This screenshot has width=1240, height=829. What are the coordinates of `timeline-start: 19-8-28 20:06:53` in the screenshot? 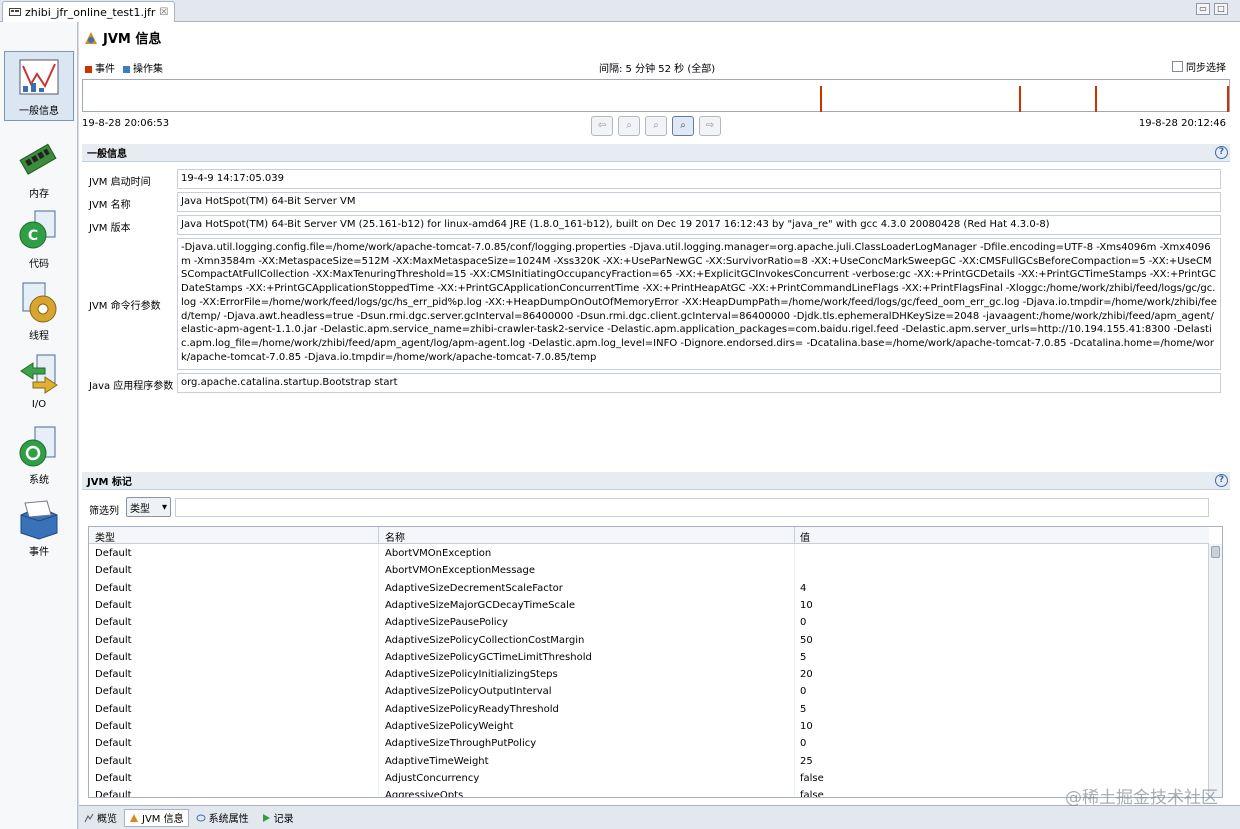 It's located at (126, 123).